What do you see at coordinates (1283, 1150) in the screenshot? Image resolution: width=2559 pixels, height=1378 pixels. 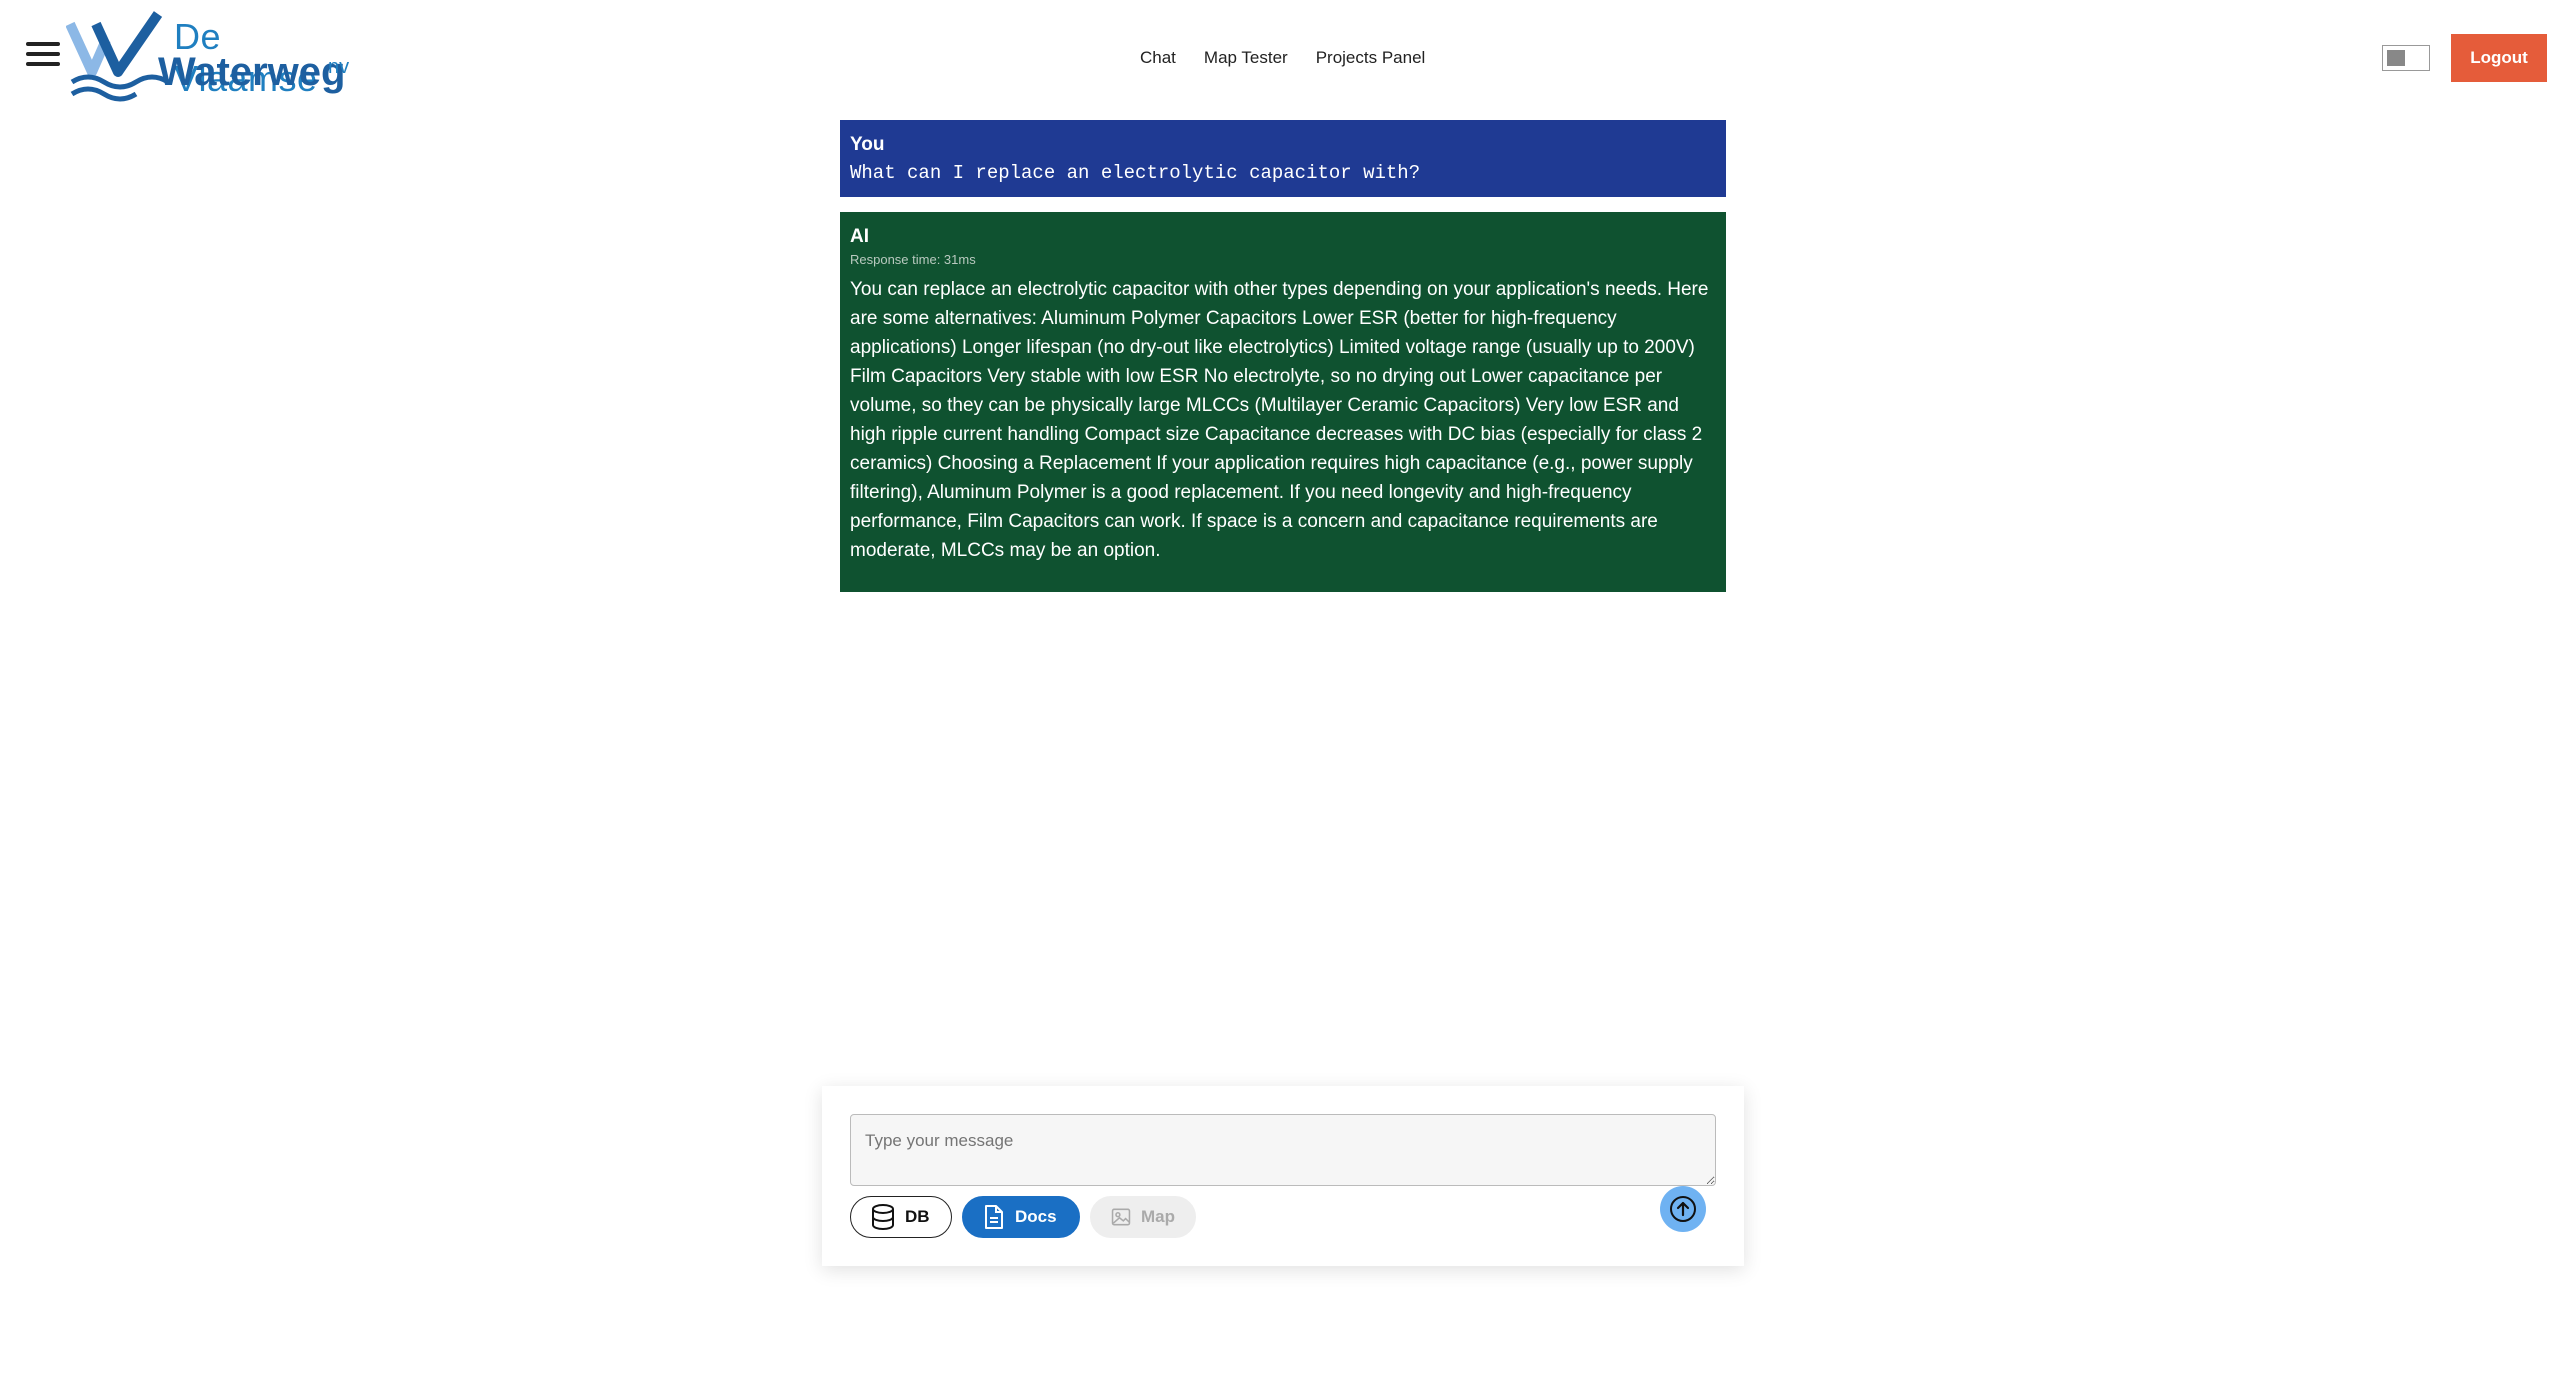 I see `message-input` at bounding box center [1283, 1150].